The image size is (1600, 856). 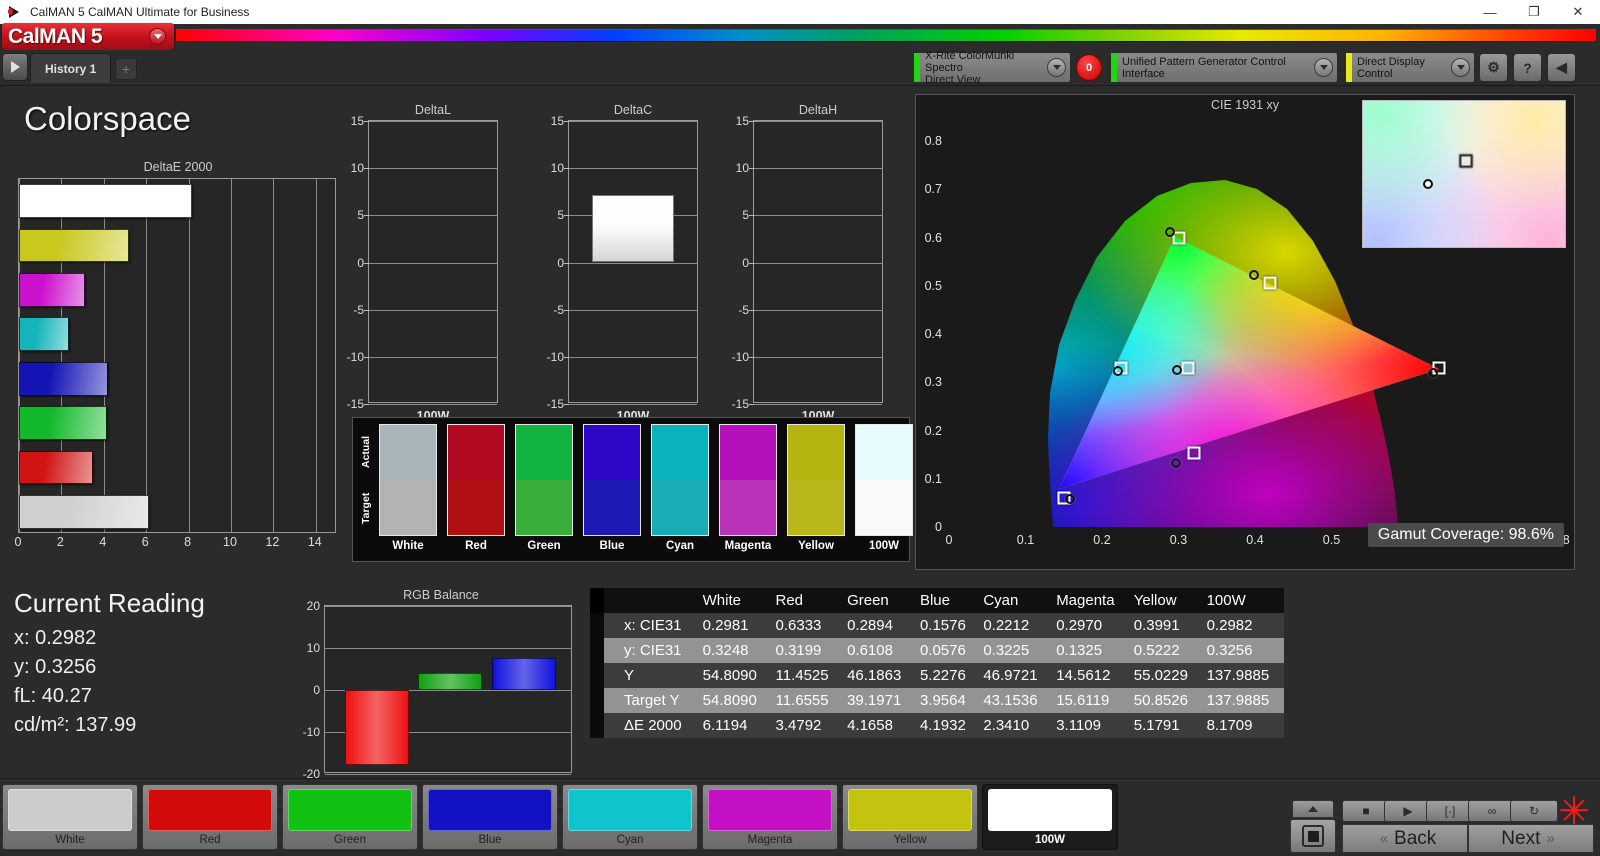 What do you see at coordinates (1090, 625) in the screenshot?
I see `table-cell: 0.2970` at bounding box center [1090, 625].